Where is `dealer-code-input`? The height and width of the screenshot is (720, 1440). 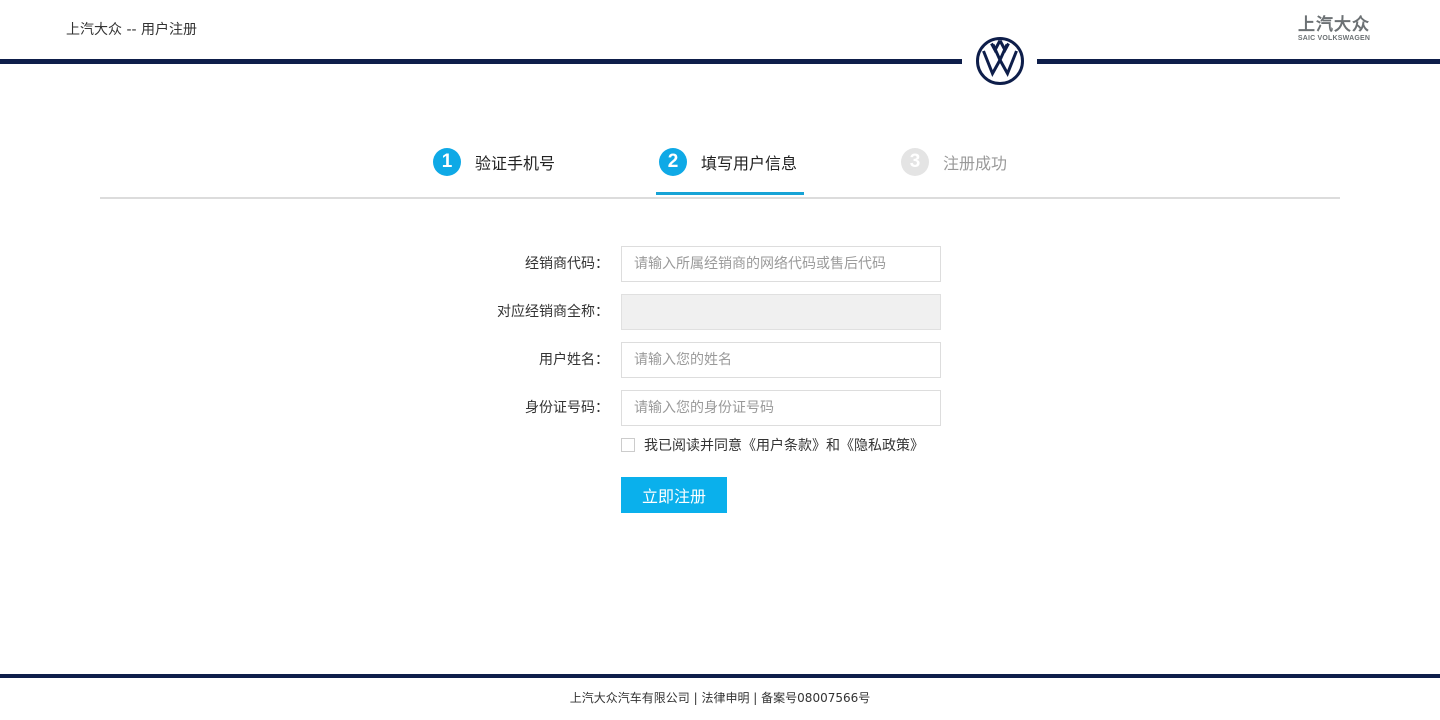 dealer-code-input is located at coordinates (781, 264).